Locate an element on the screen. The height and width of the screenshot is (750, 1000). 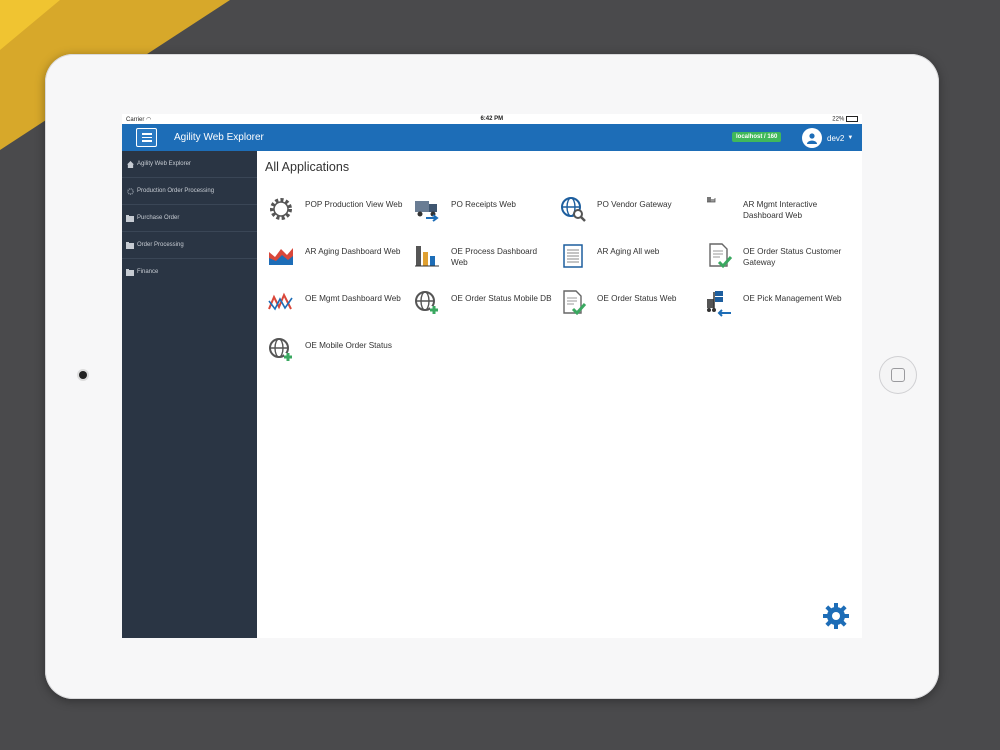
sidebar-item-finance: Finance is located at coordinates (189, 272).